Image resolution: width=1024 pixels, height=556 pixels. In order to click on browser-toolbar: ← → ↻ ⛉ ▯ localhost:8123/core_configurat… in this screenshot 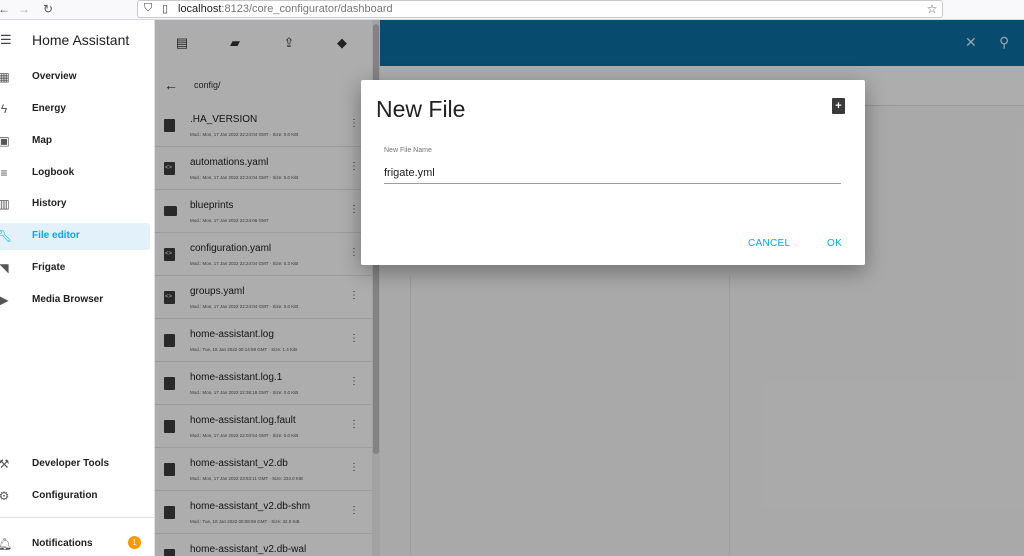, I will do `click(512, 10)`.